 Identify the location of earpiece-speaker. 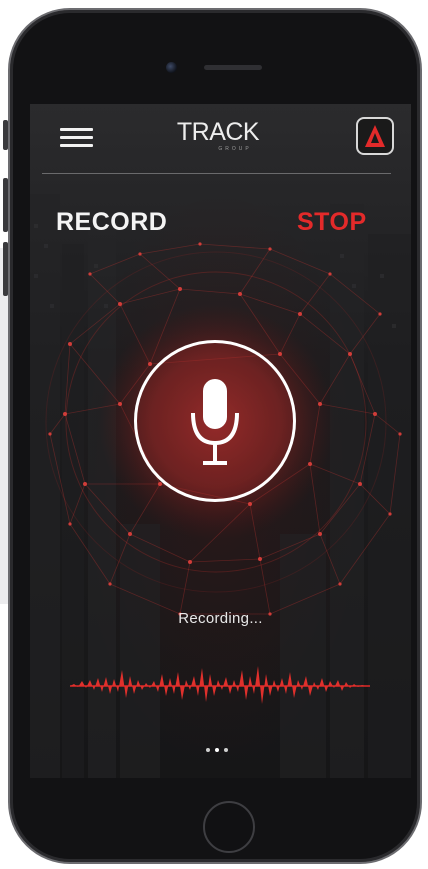
(233, 67).